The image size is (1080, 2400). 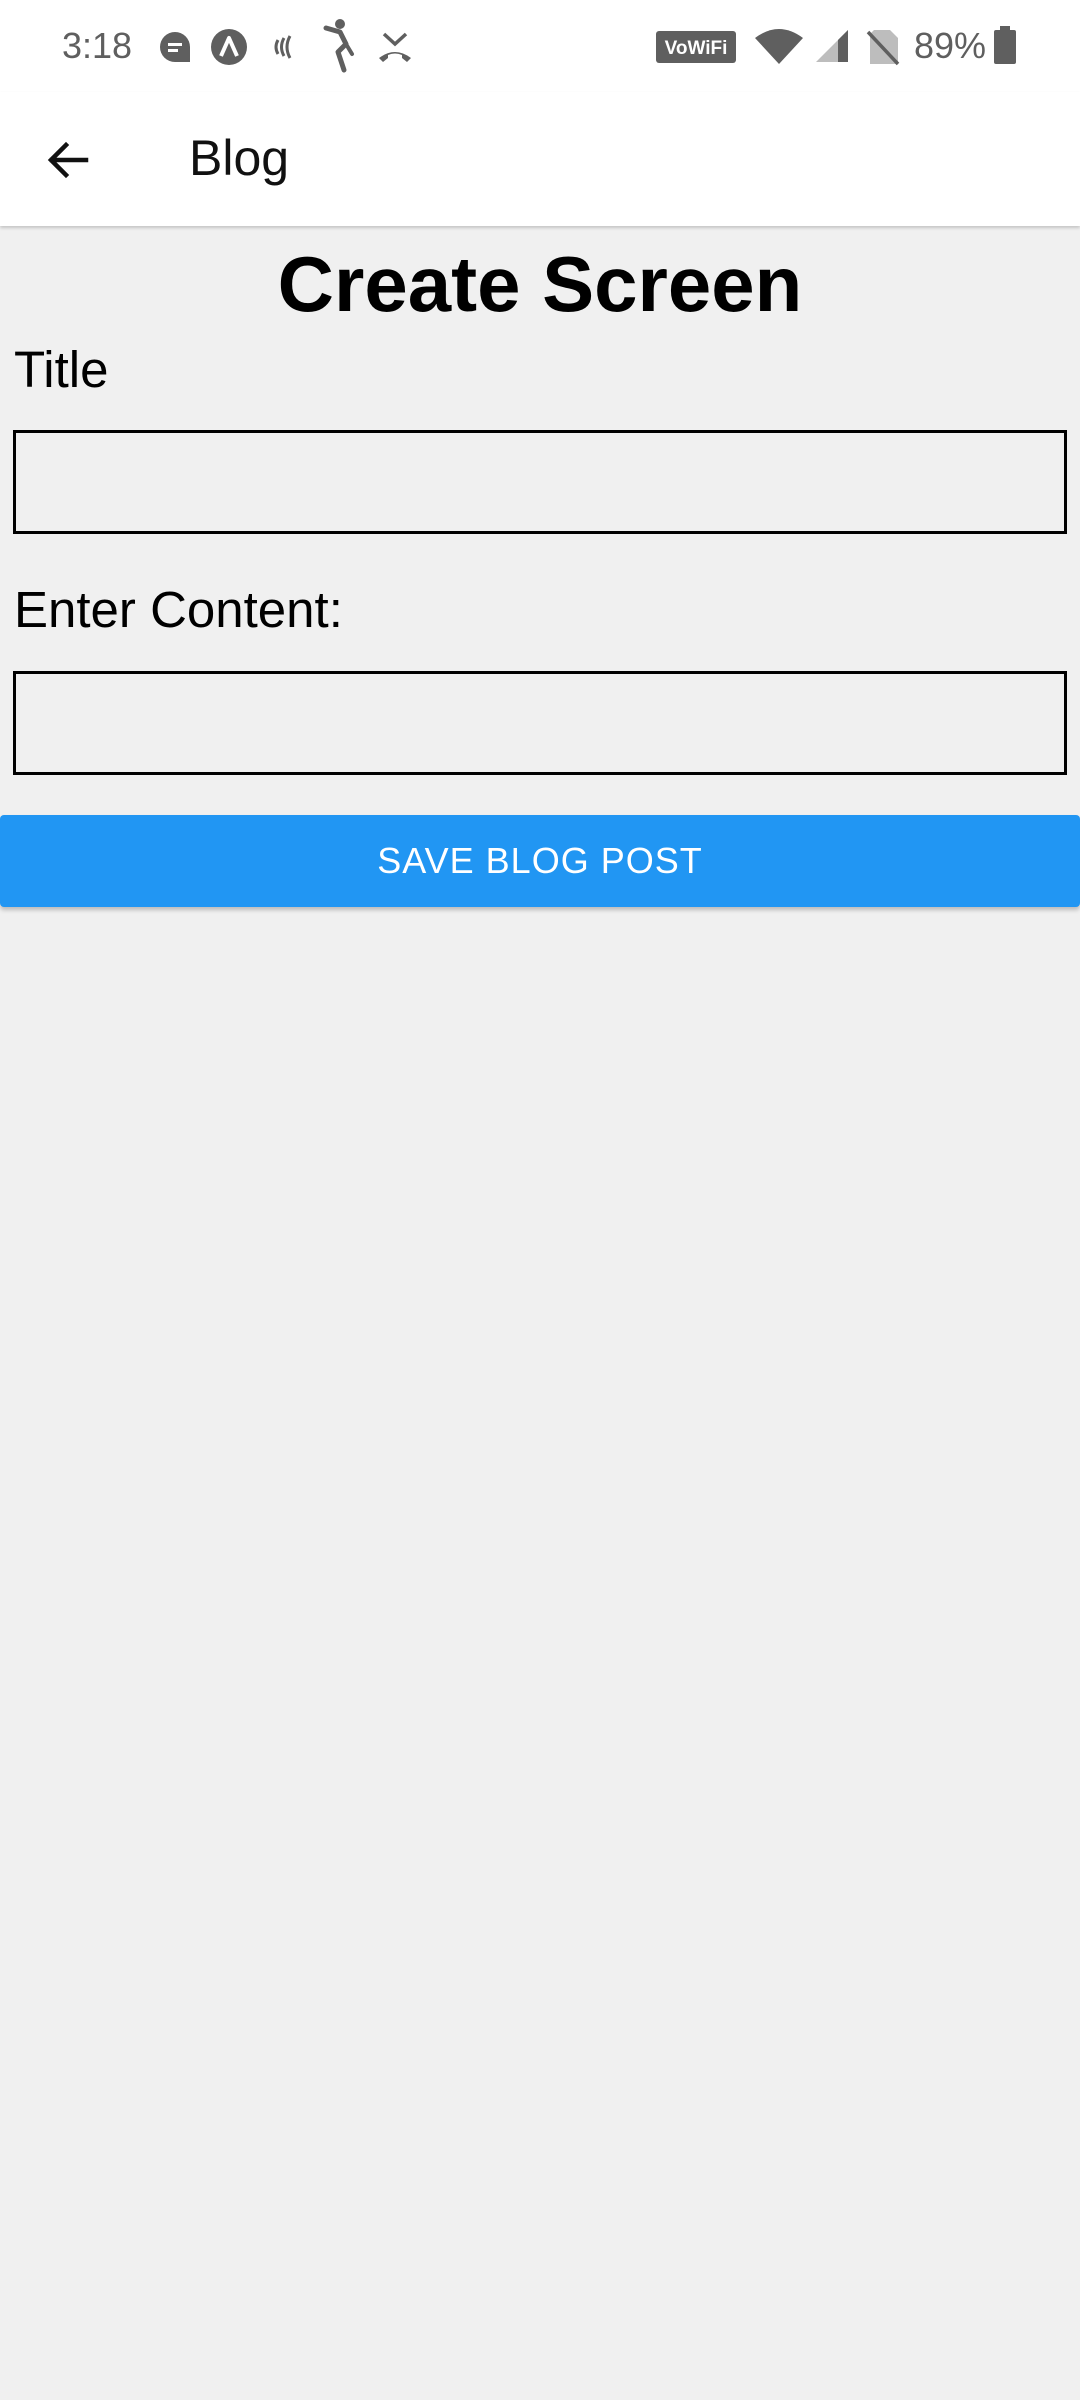 What do you see at coordinates (97, 45) in the screenshot?
I see `status-time: 3:18` at bounding box center [97, 45].